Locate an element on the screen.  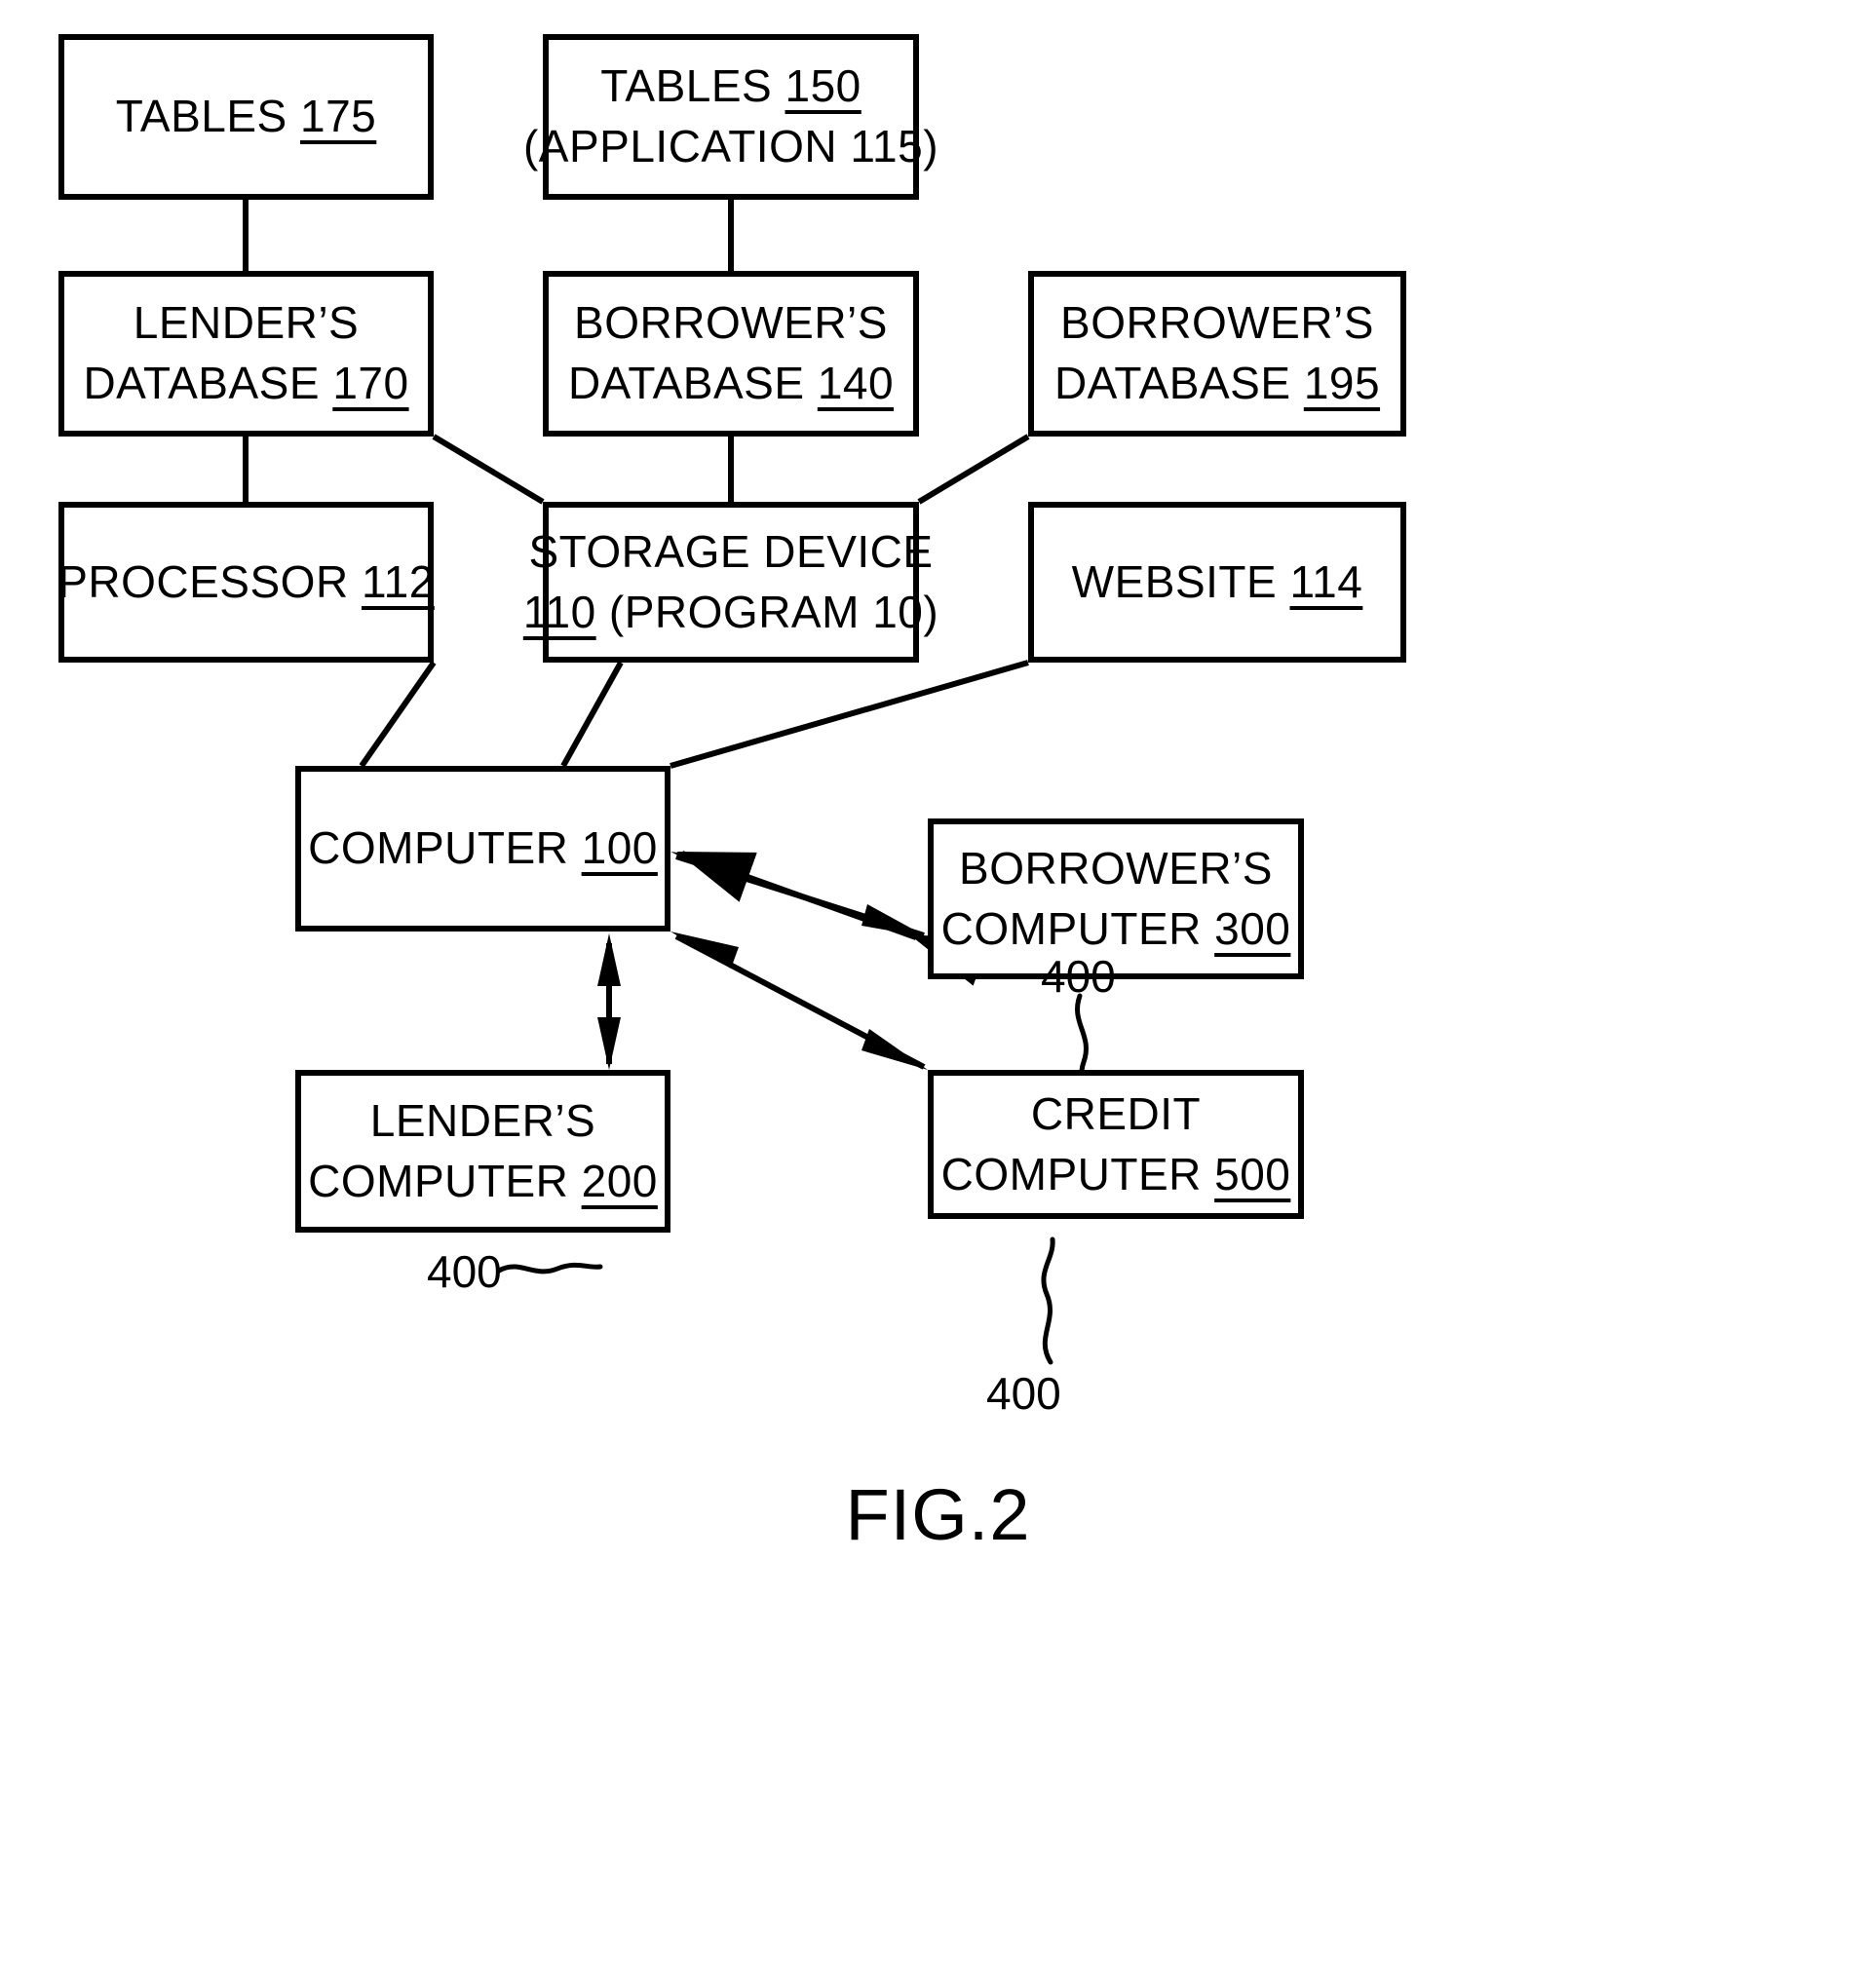
connector-lenders-db-storage is located at coordinates (488, 469).